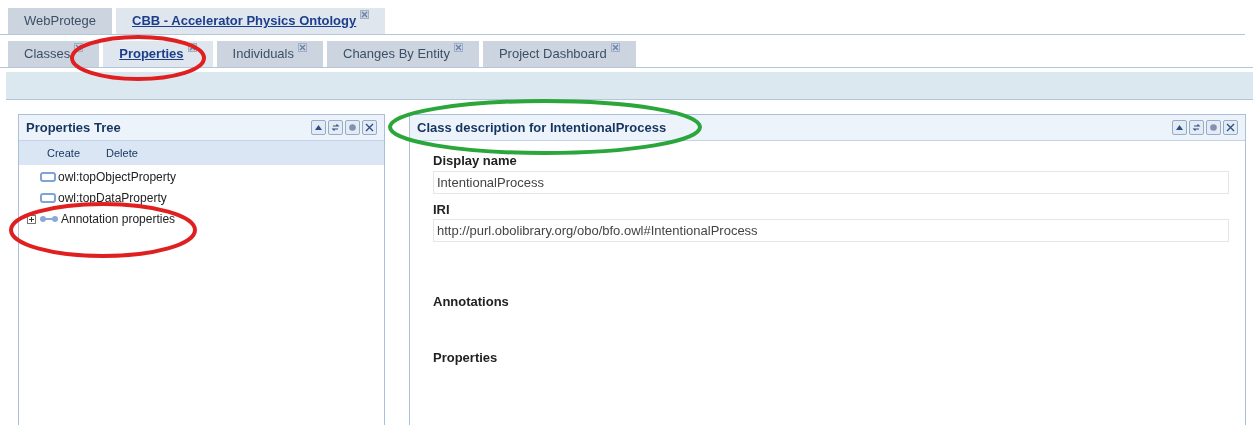 The height and width of the screenshot is (425, 1253). I want to click on tree-item: owl:topObjectProperty, so click(117, 177).